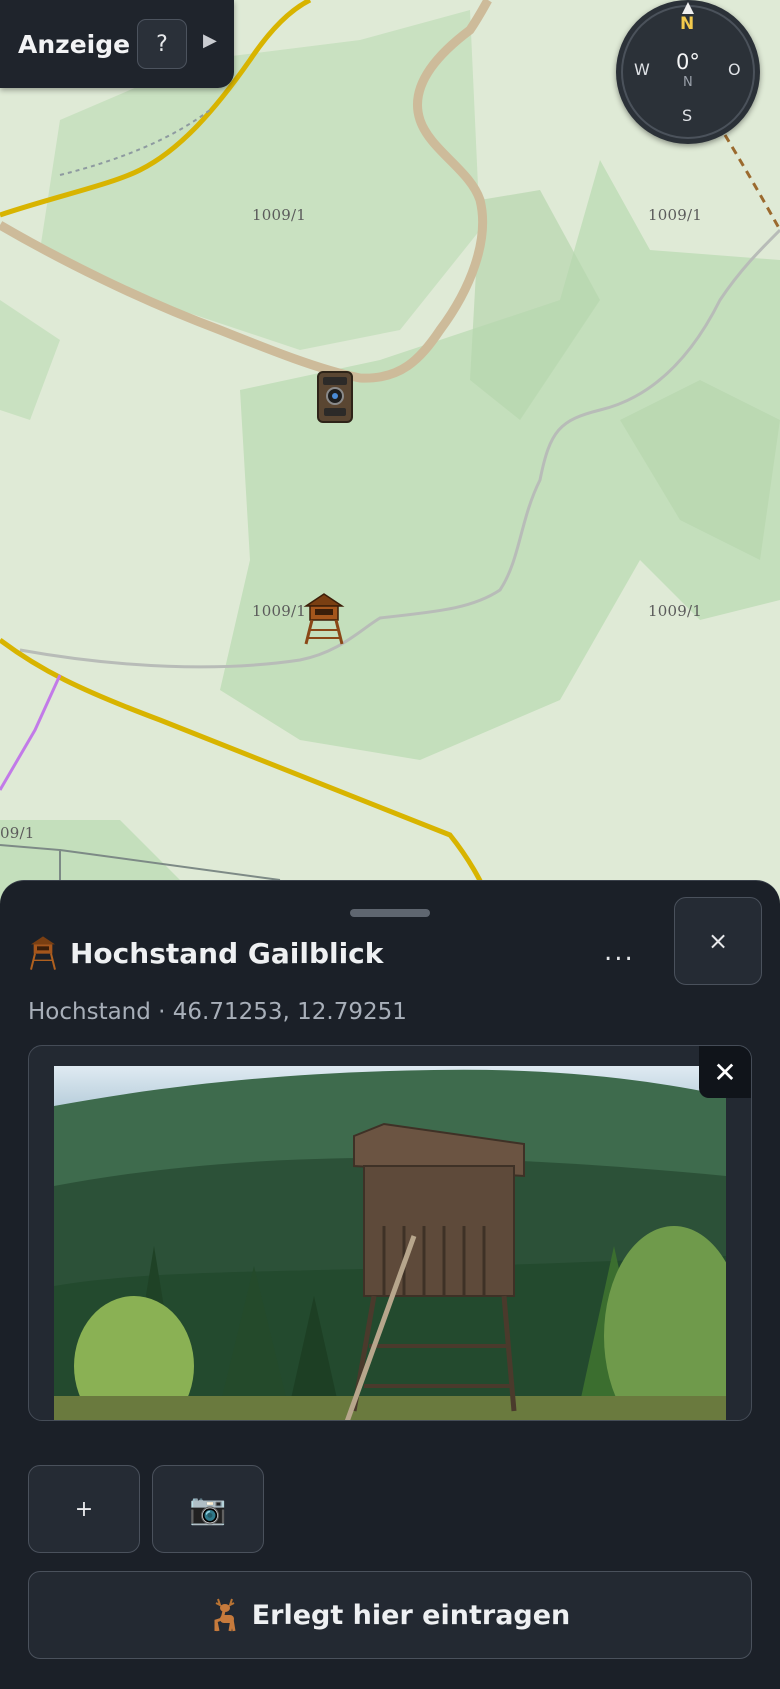 This screenshot has width=780, height=1689. Describe the element at coordinates (734, 69) in the screenshot. I see `compass-east: O` at that location.